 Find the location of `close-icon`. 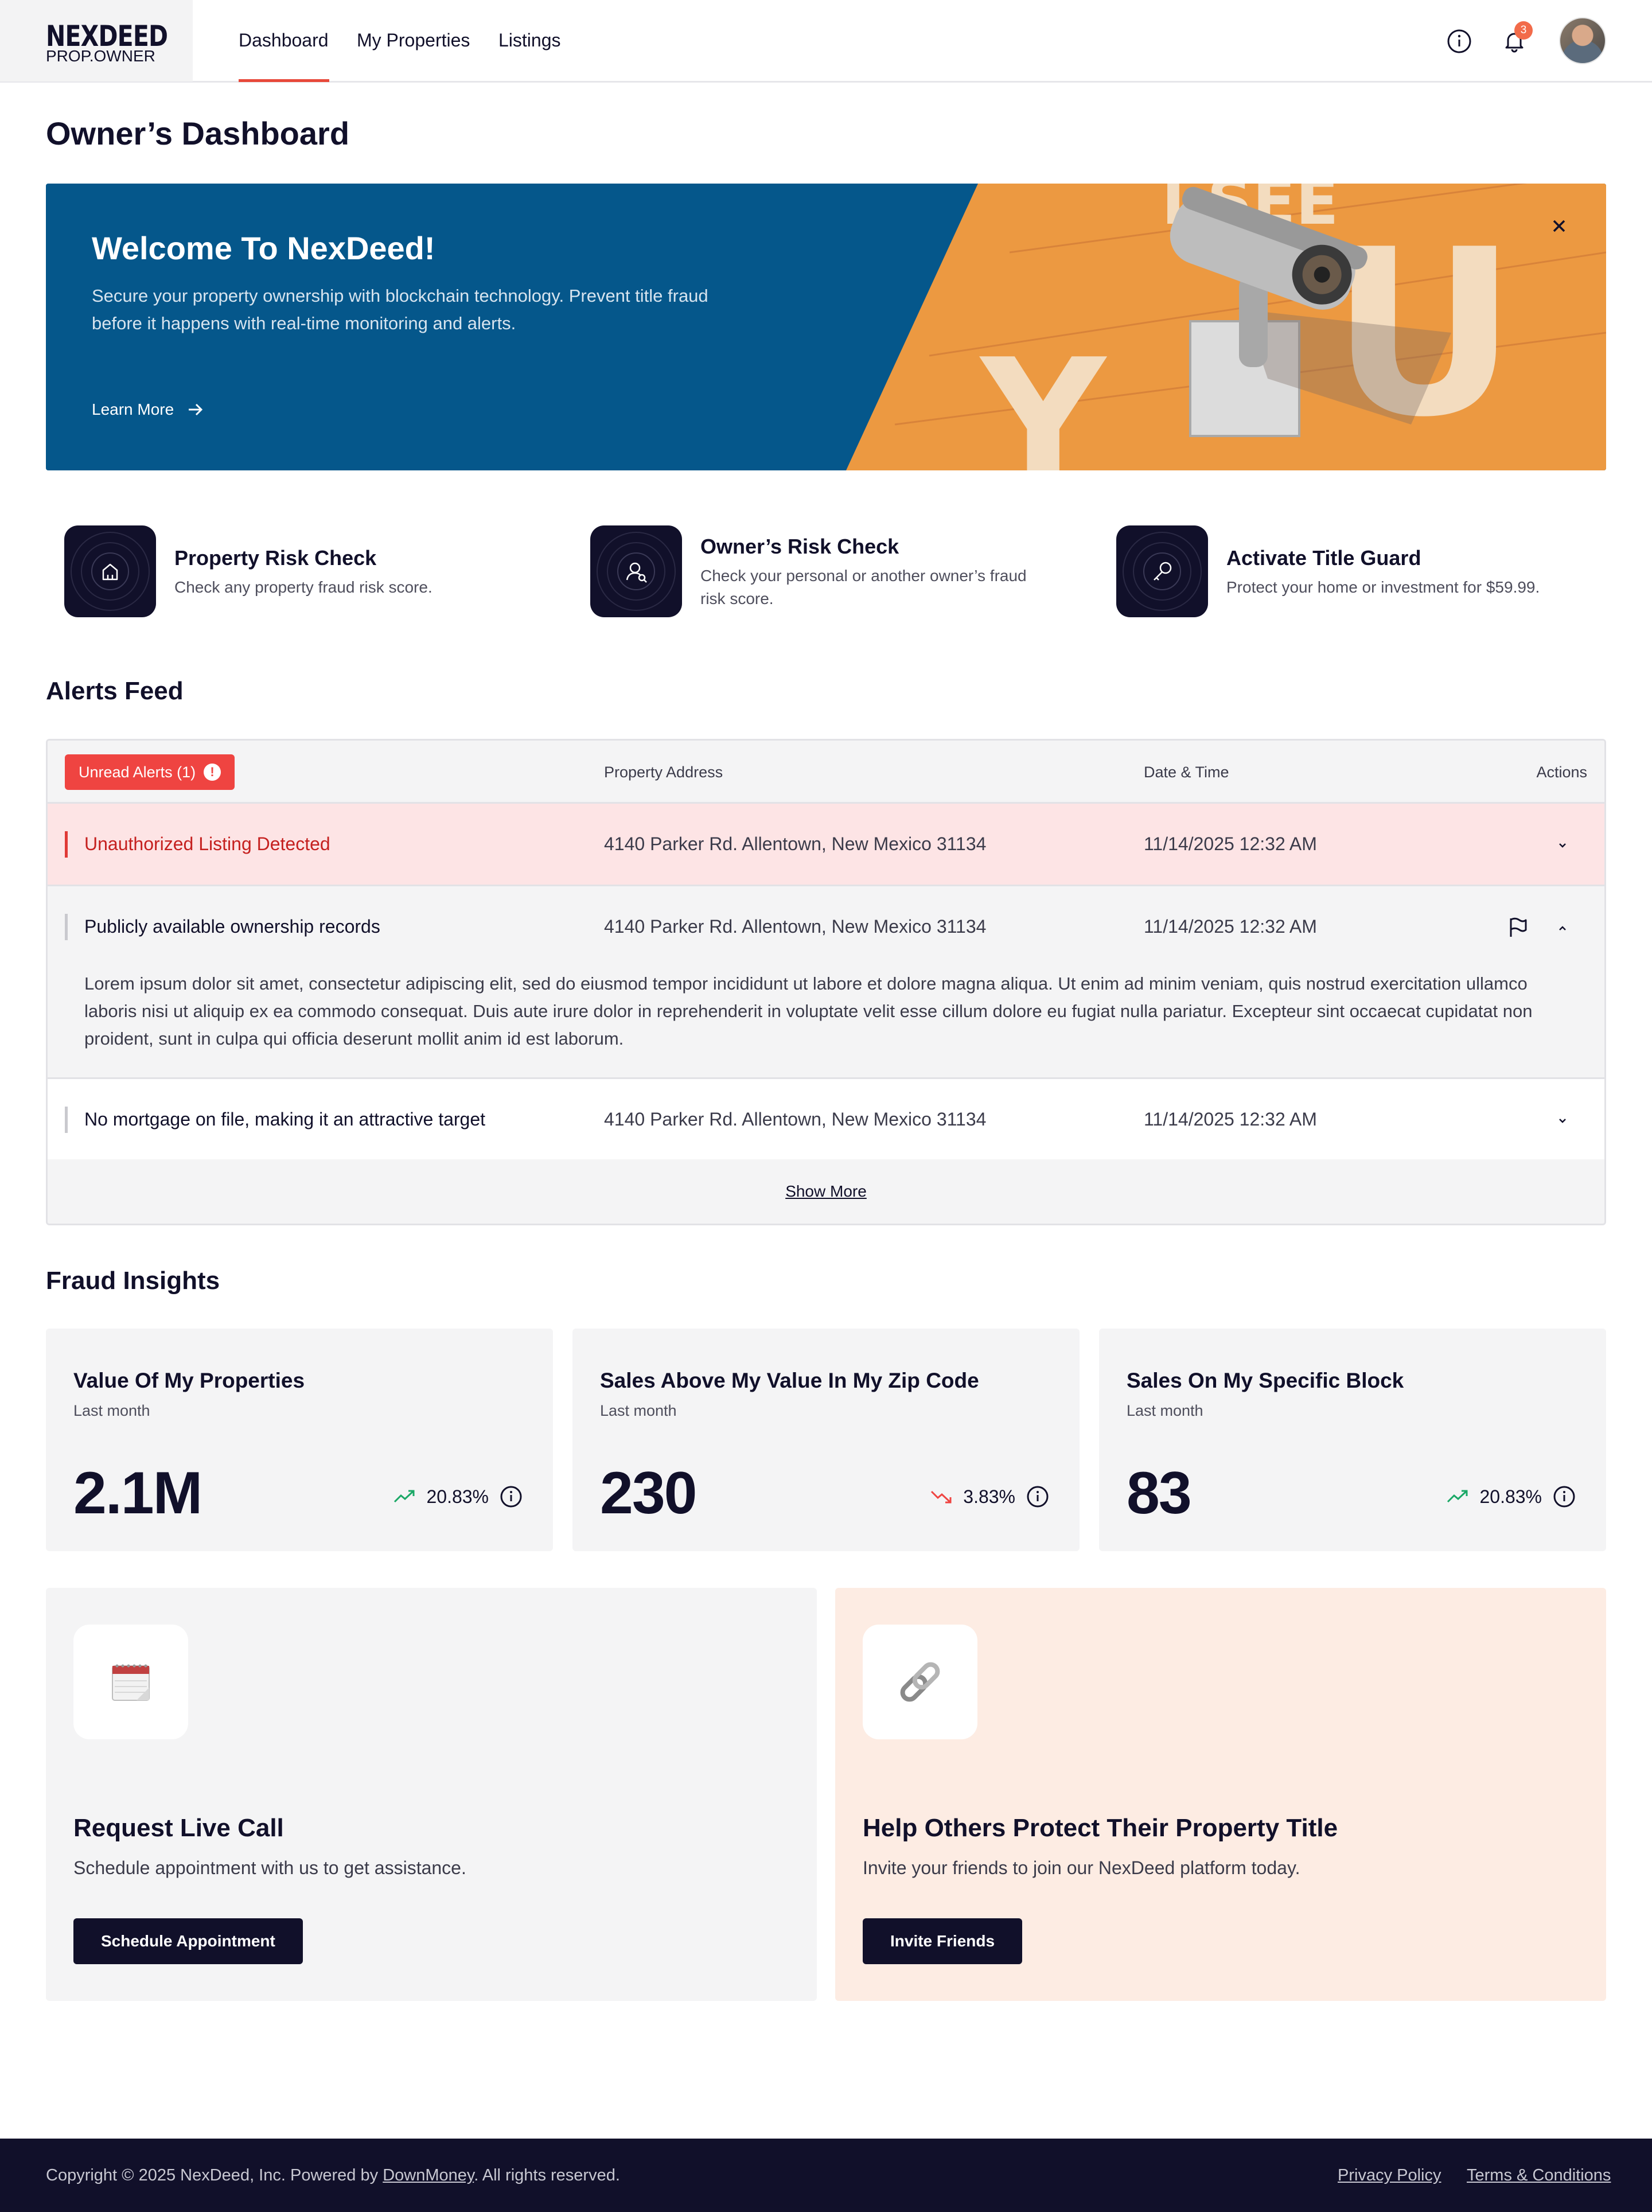

close-icon is located at coordinates (1559, 226).